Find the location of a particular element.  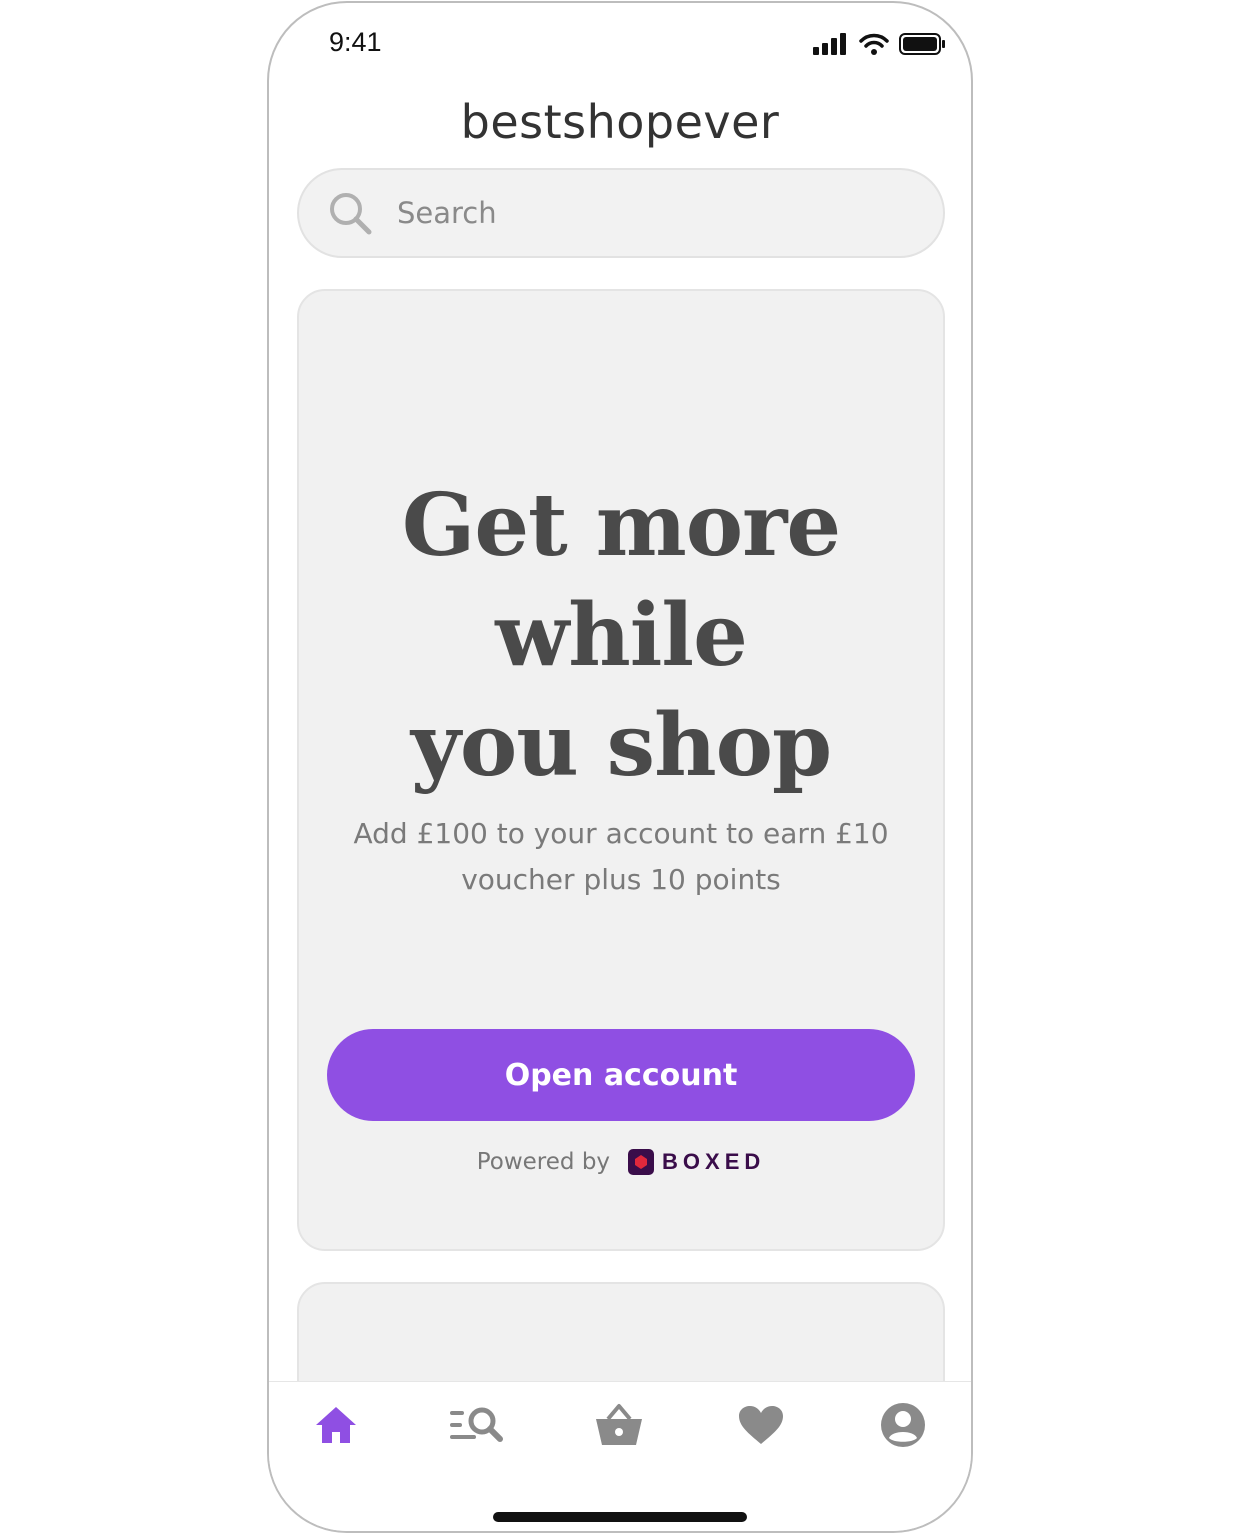

search-bar is located at coordinates (621, 213).